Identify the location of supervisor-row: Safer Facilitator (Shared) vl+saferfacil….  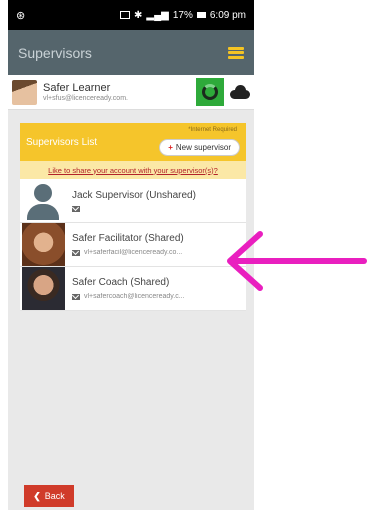
(133, 245).